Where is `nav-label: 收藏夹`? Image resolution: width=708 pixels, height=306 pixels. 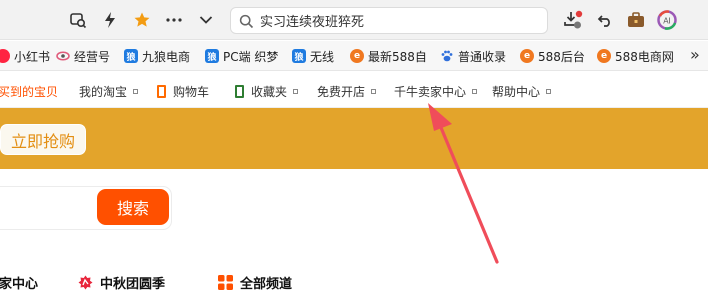 nav-label: 收藏夹 is located at coordinates (269, 92).